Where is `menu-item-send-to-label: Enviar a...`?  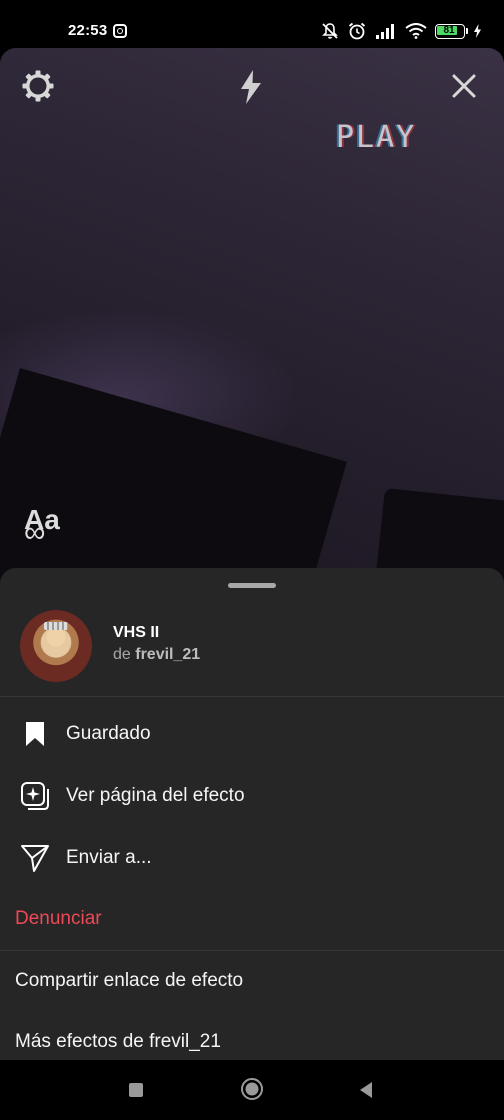 menu-item-send-to-label: Enviar a... is located at coordinates (109, 857).